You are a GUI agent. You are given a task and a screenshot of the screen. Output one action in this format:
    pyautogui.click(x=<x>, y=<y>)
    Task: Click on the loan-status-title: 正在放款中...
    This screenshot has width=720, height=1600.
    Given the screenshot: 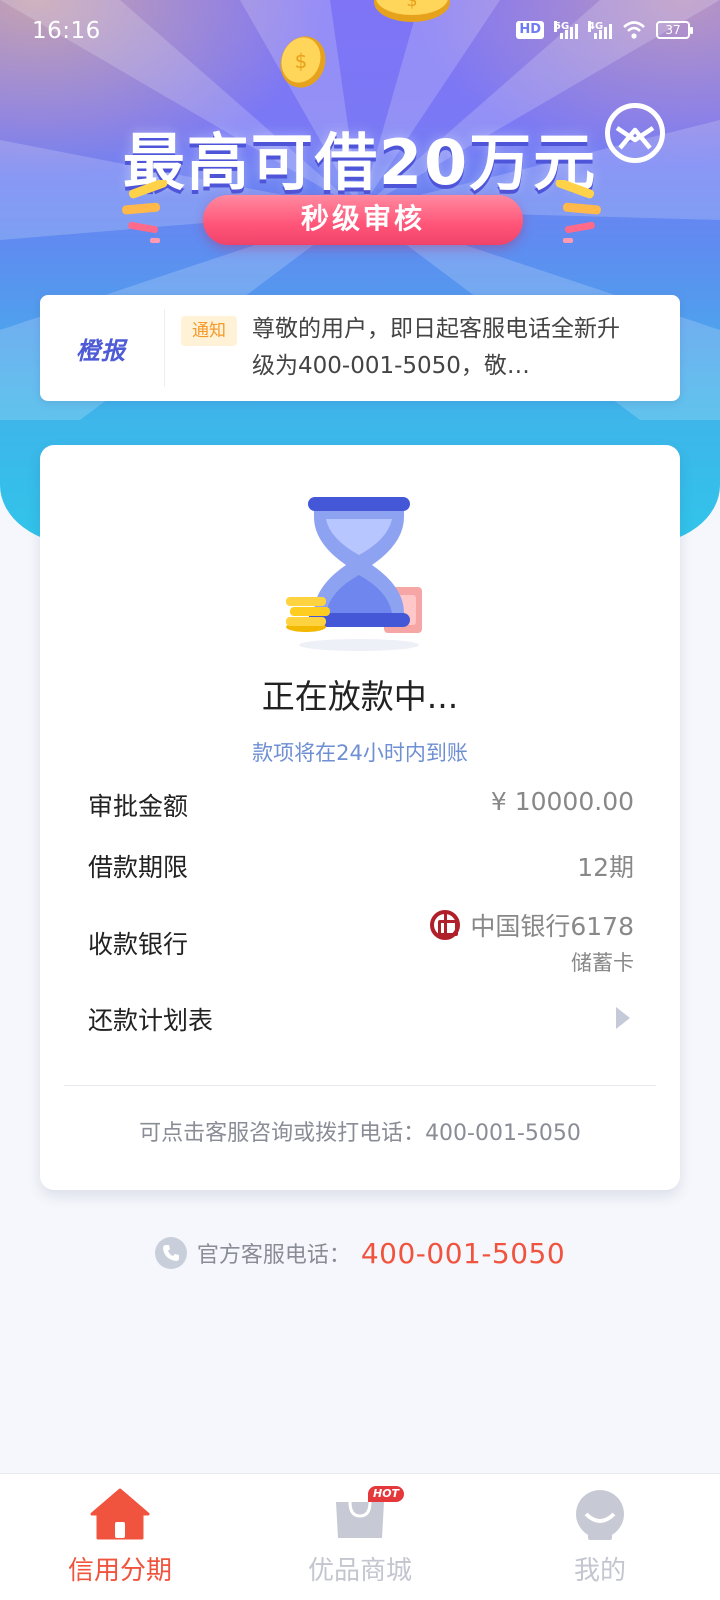 What is the action you would take?
    pyautogui.click(x=360, y=696)
    